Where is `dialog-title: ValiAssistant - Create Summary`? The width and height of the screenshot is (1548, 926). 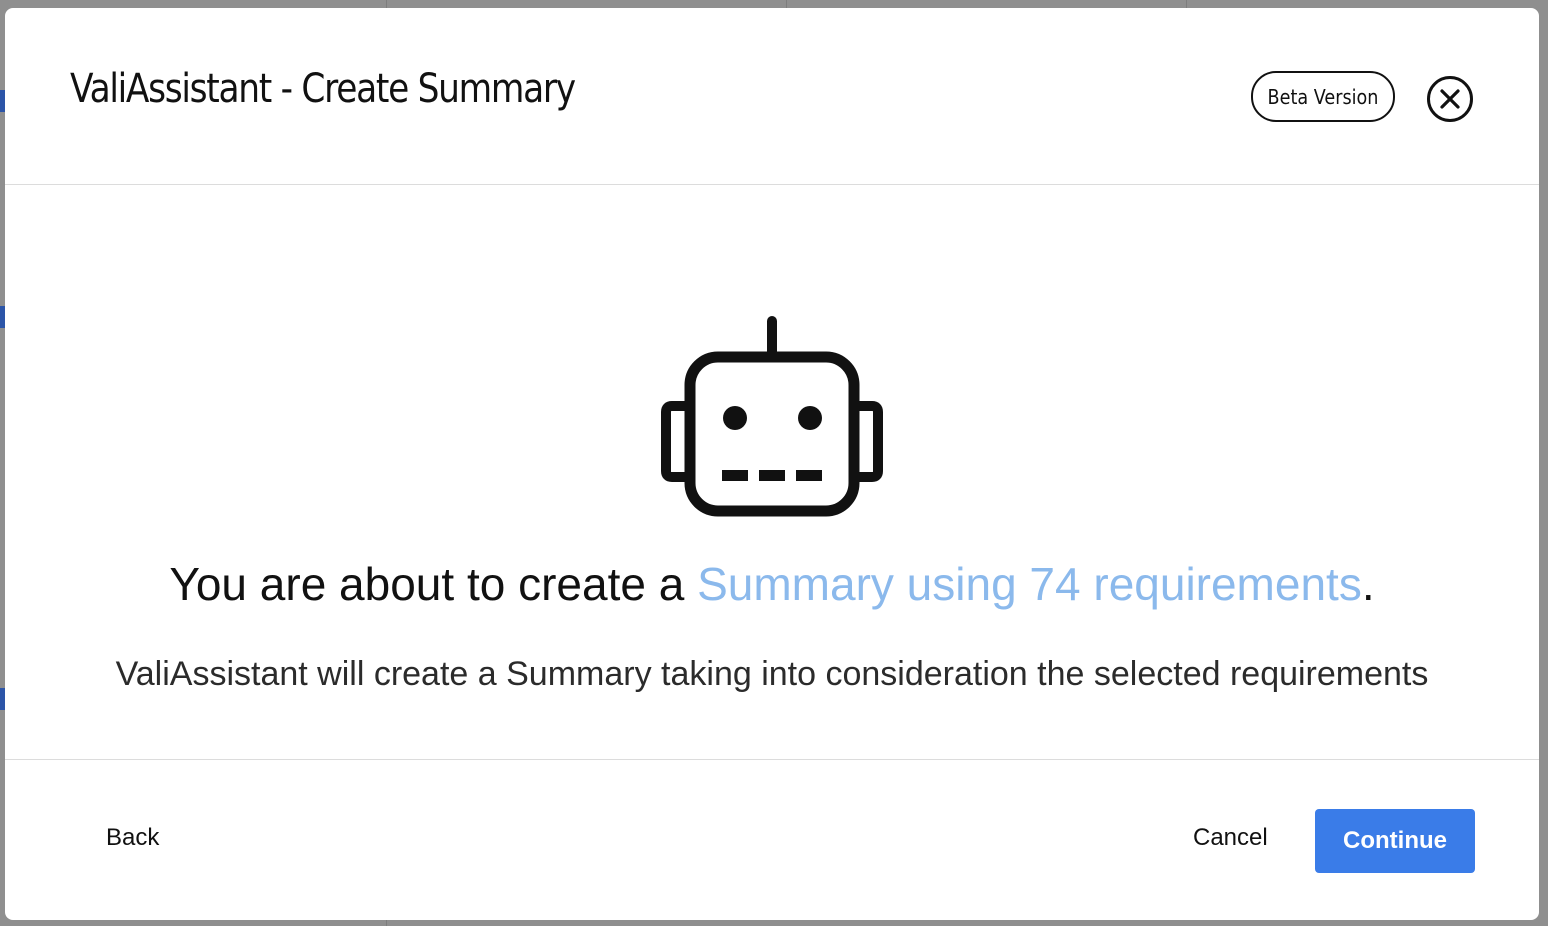
dialog-title: ValiAssistant - Create Summary is located at coordinates (323, 89).